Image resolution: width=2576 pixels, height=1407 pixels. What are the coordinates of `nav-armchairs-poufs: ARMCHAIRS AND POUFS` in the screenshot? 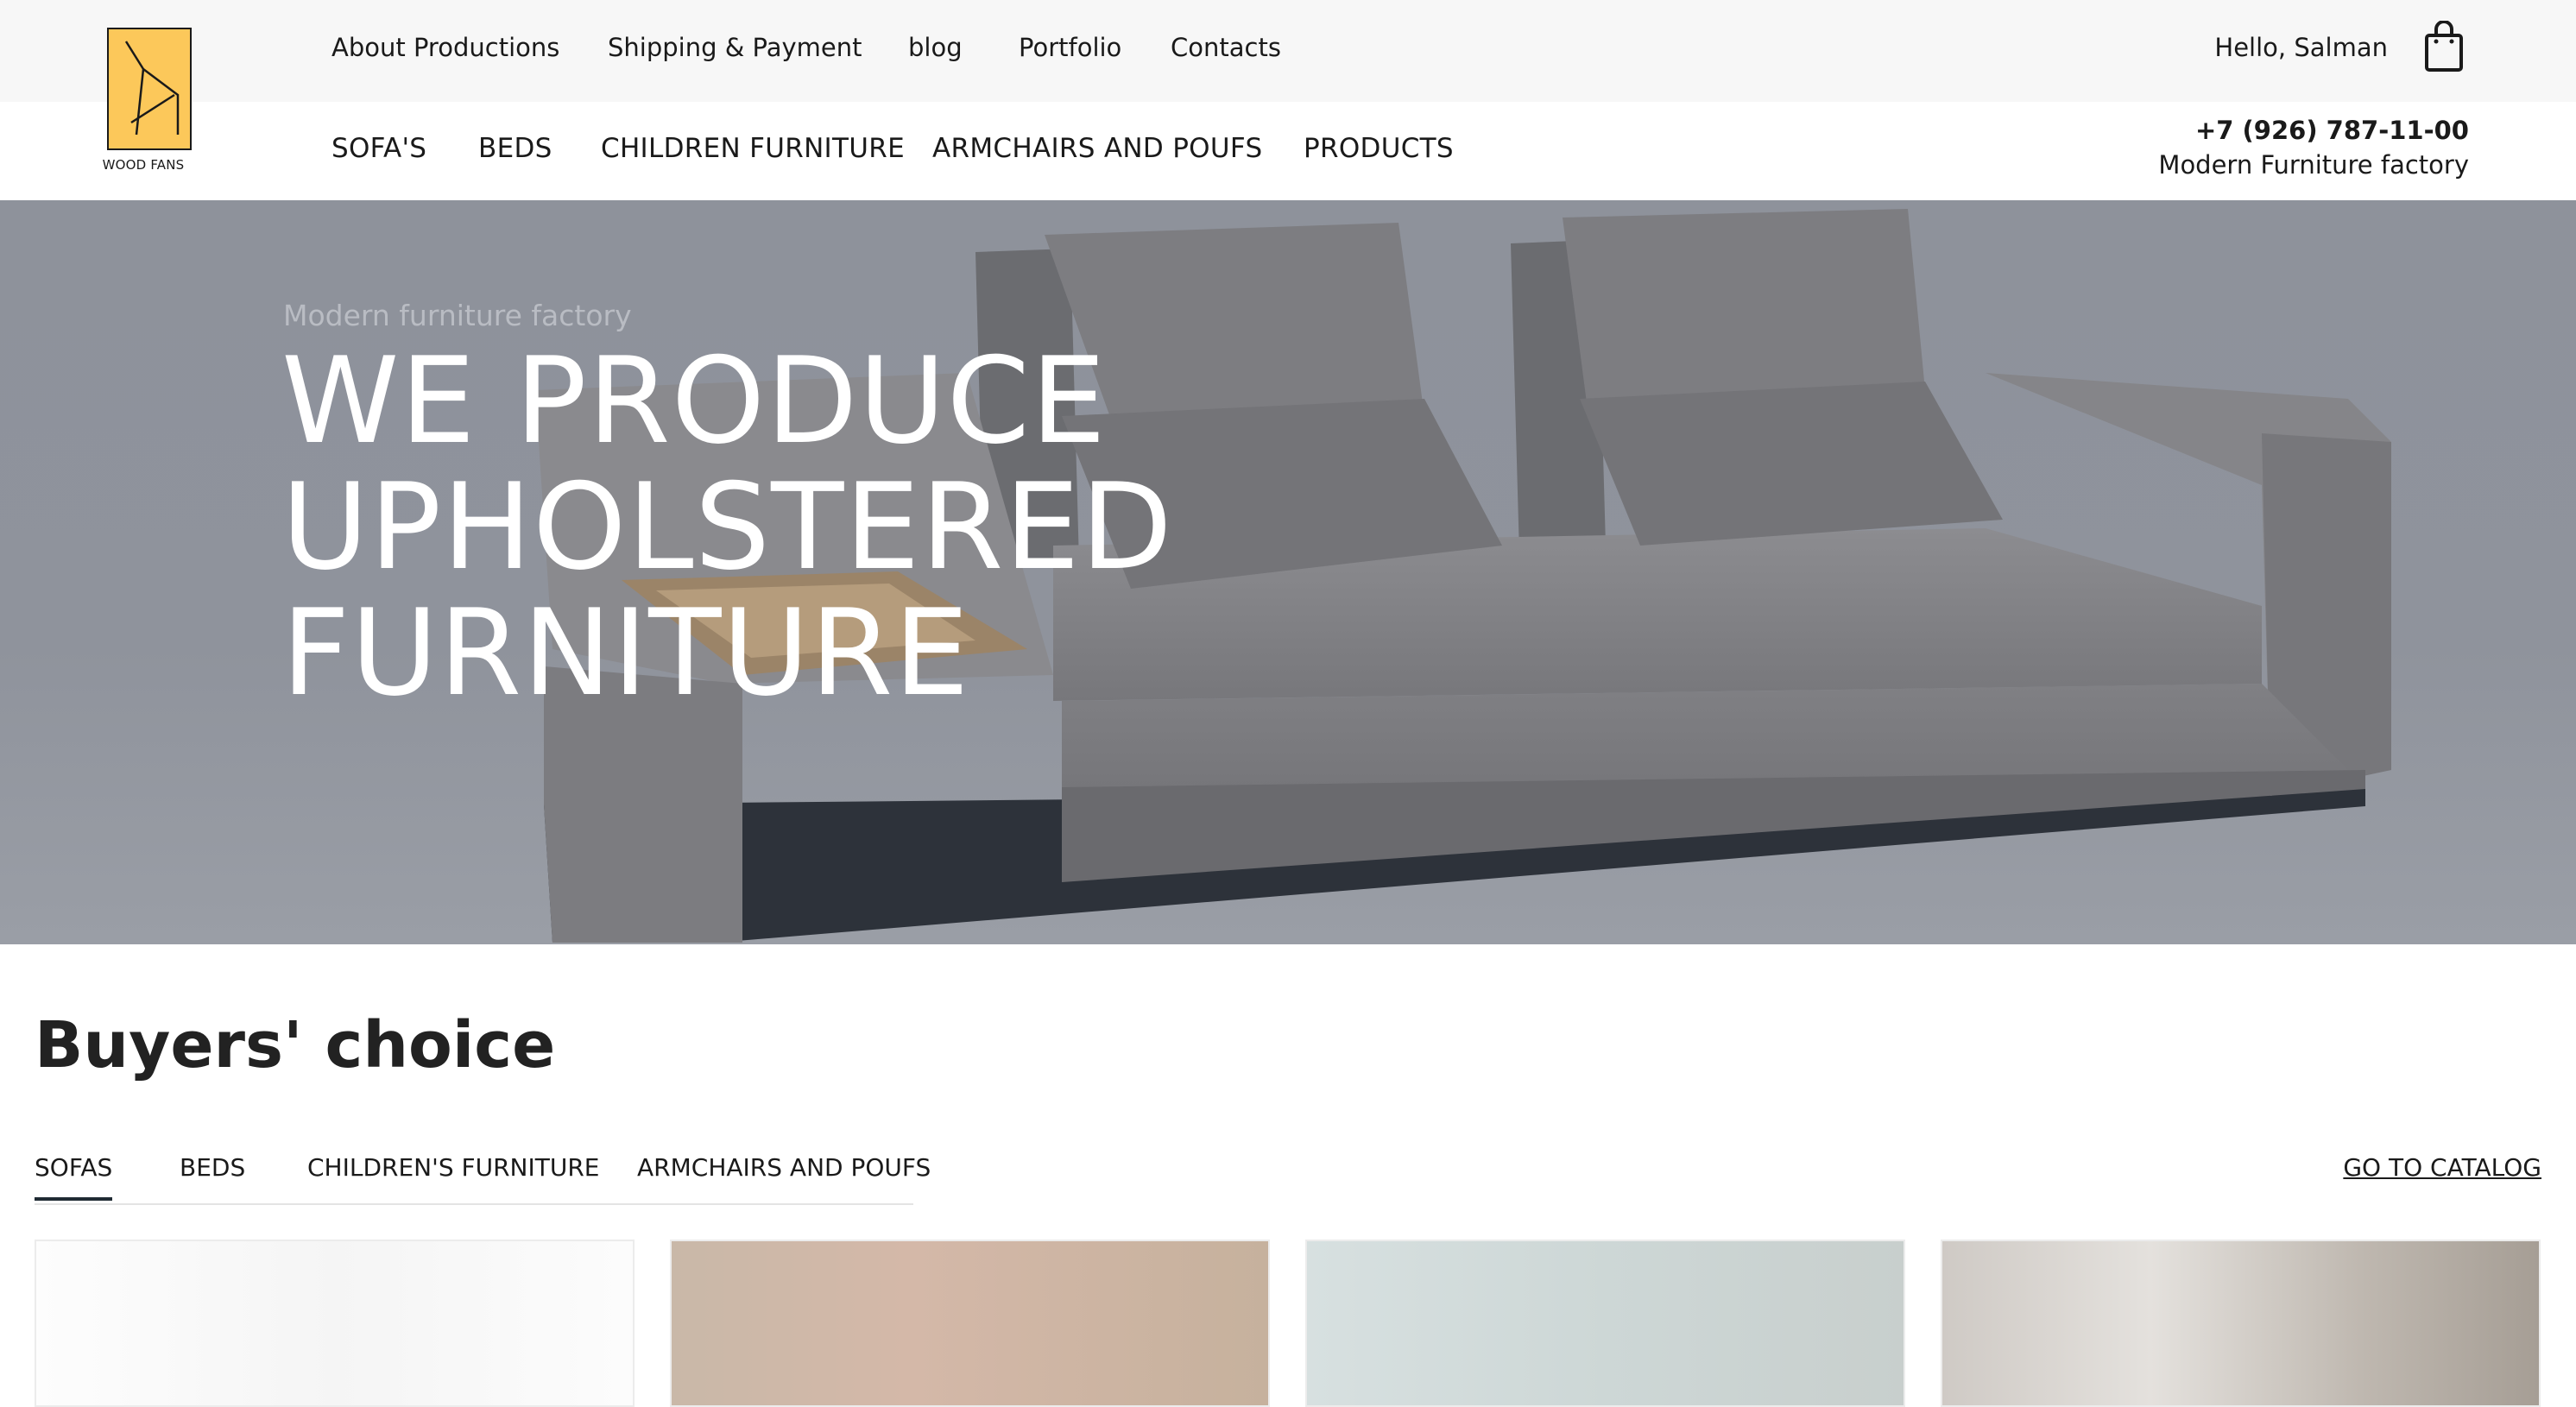 It's located at (1097, 148).